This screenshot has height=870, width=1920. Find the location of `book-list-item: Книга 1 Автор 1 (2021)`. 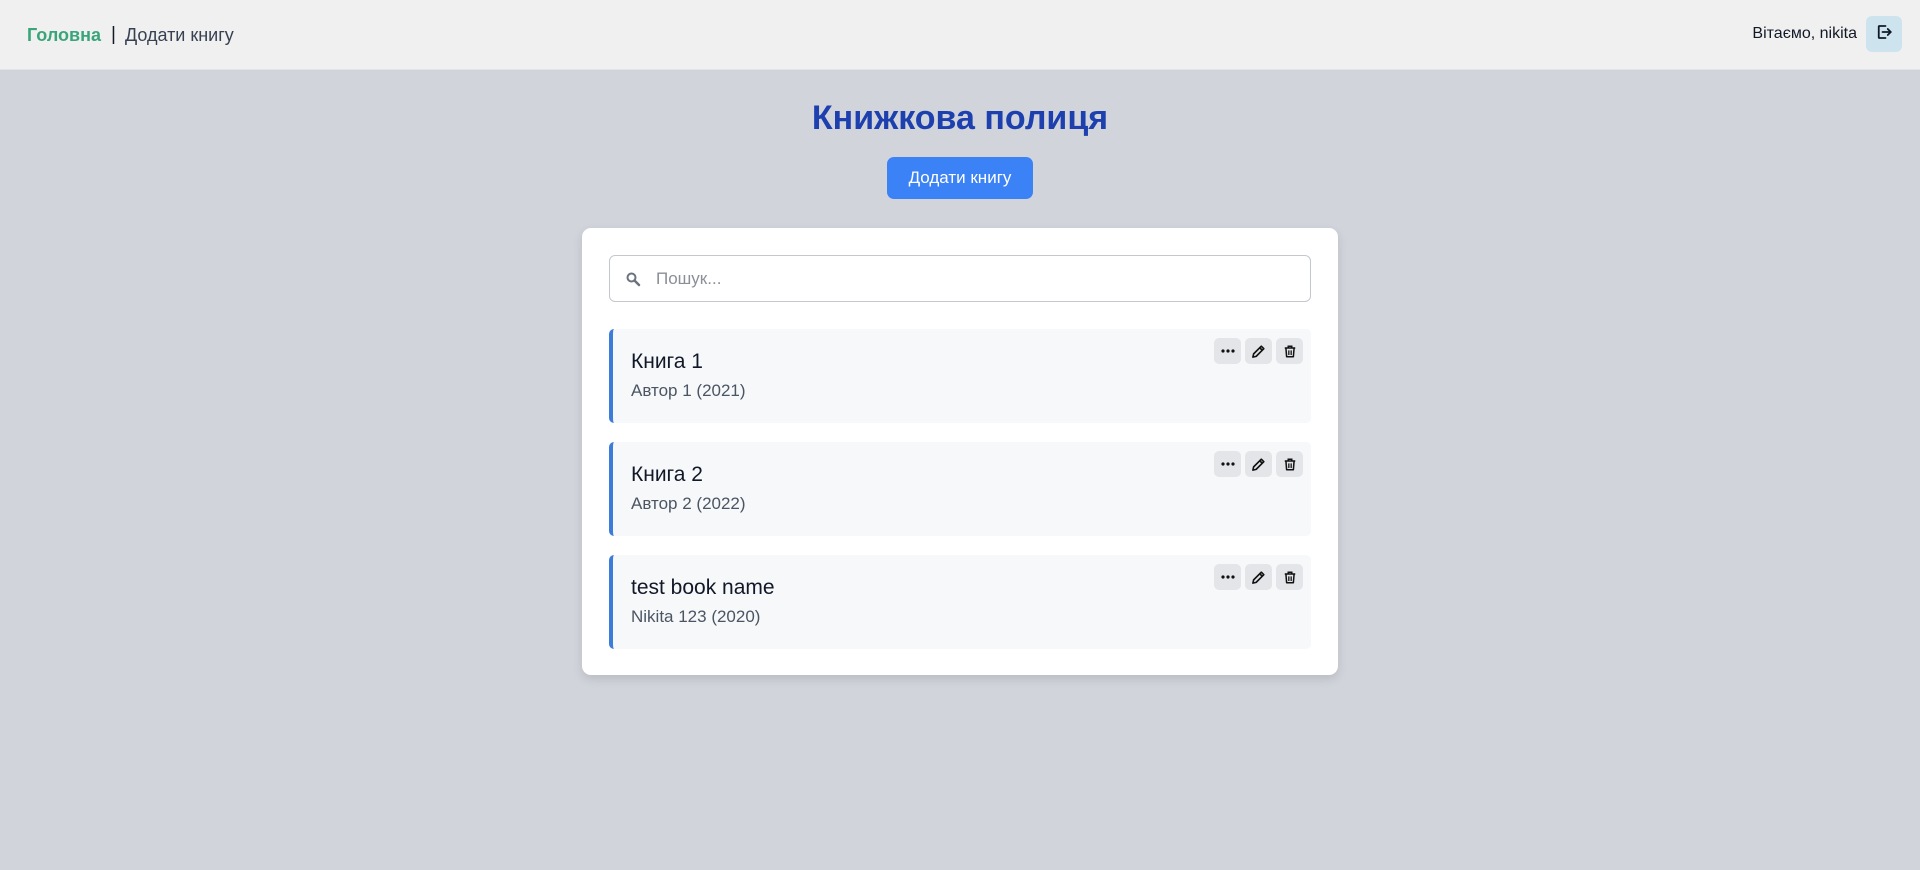

book-list-item: Книга 1 Автор 1 (2021) is located at coordinates (960, 376).